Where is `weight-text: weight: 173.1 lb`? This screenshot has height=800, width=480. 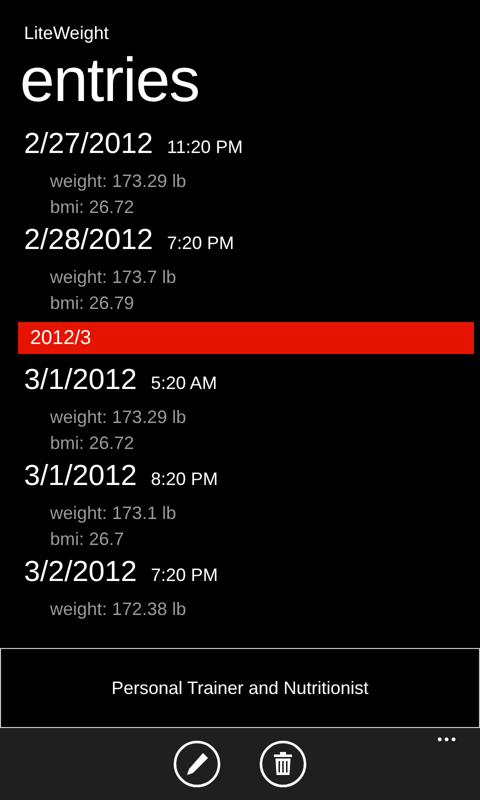
weight-text: weight: 173.1 lb is located at coordinates (114, 513).